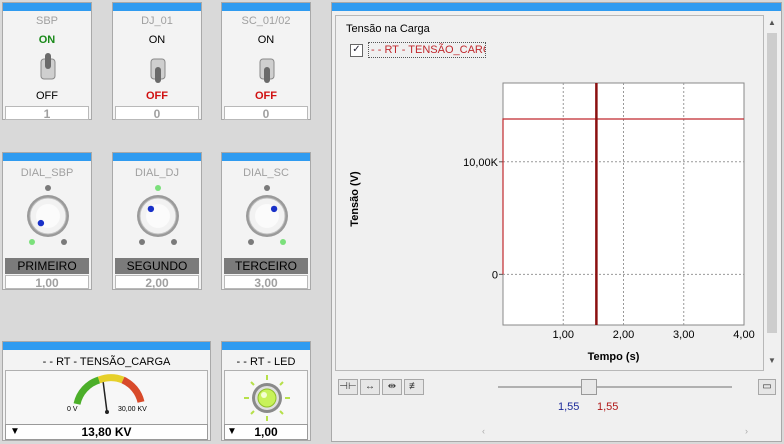 This screenshot has height=444, width=784. What do you see at coordinates (157, 173) in the screenshot?
I see `dial-title: DIAL_DJ` at bounding box center [157, 173].